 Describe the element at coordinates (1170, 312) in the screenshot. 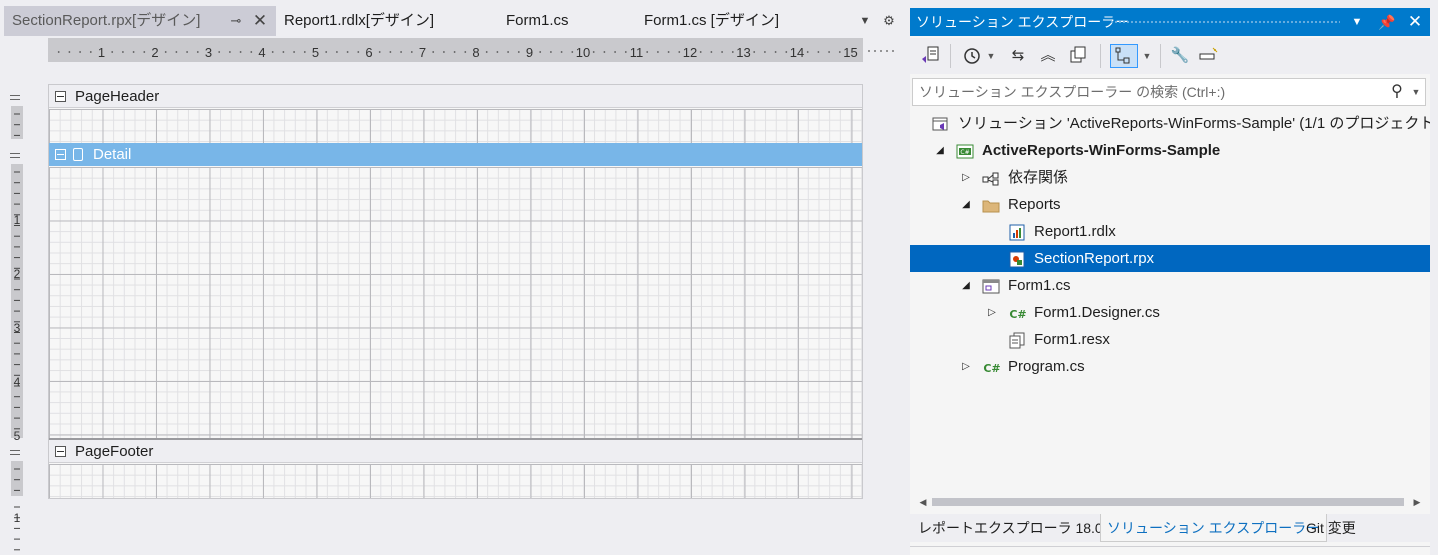

I see `tree-item: ▷ C# Form1.Designer.cs` at that location.